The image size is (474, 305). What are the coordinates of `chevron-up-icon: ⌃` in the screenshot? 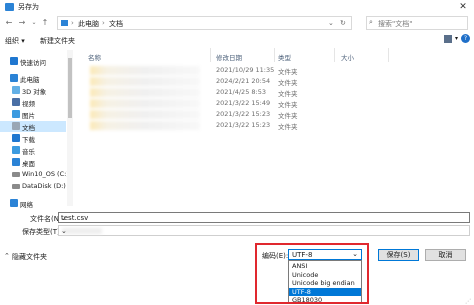 It's located at (7, 256).